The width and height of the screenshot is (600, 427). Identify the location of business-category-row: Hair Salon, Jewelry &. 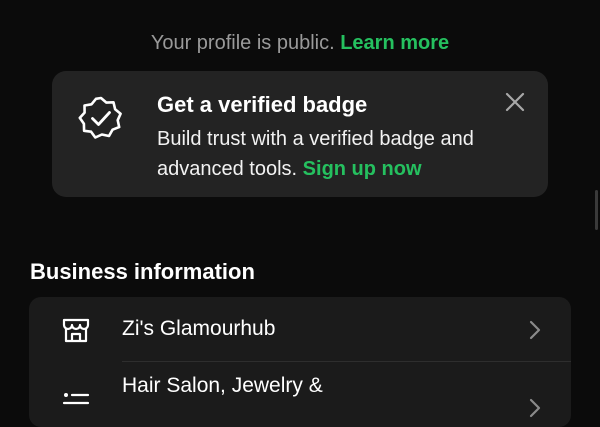
(300, 394).